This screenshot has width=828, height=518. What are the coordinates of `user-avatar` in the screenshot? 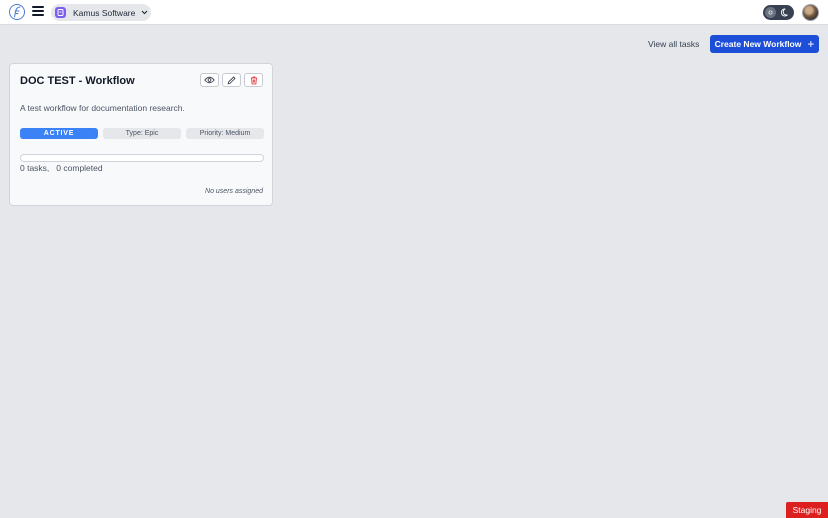 It's located at (810, 12).